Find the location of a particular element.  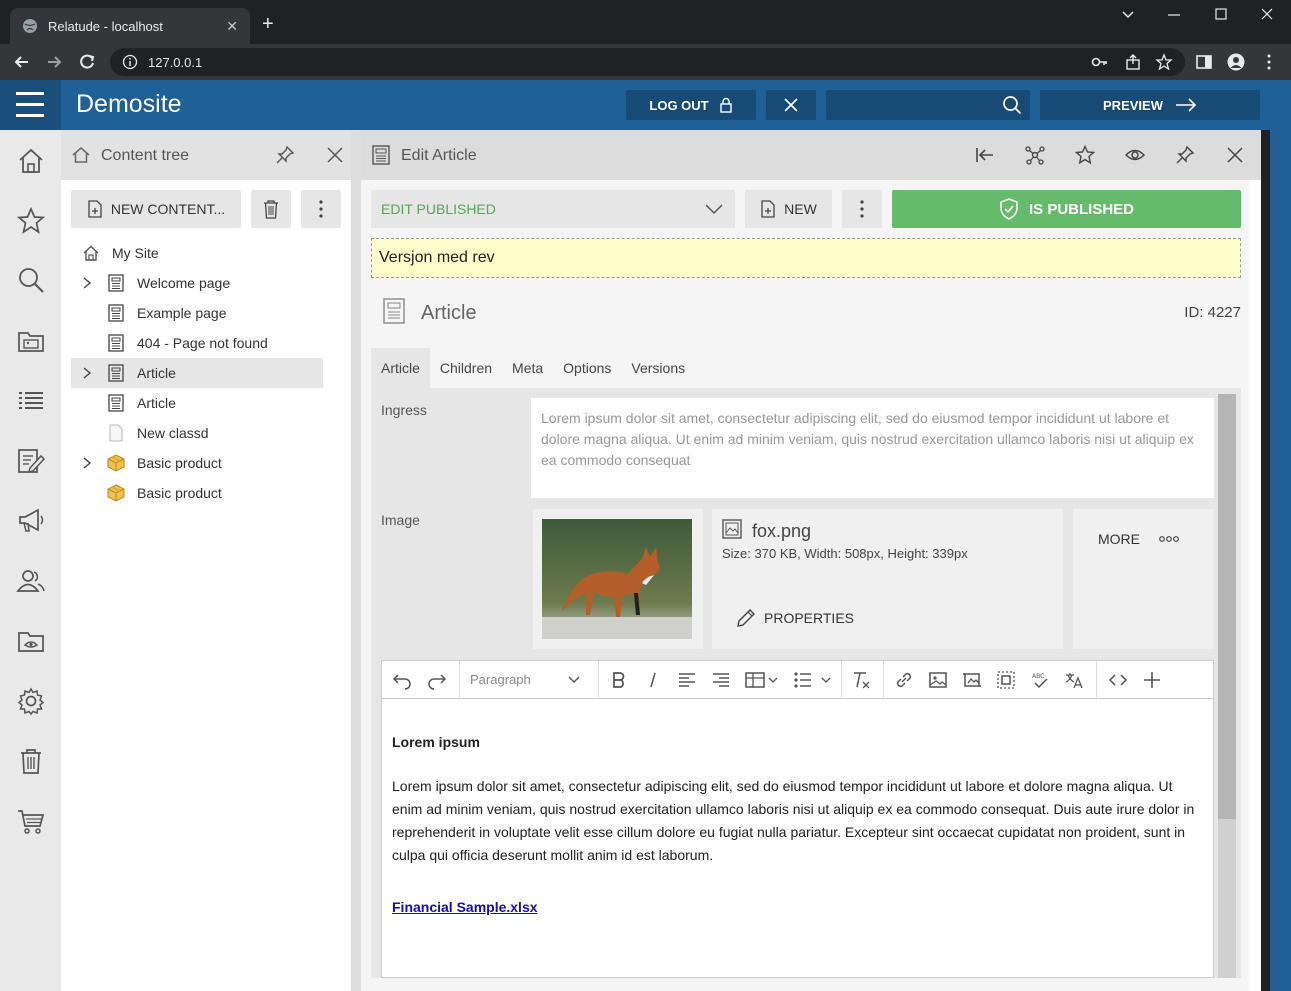

eye-preview-icon is located at coordinates (1135, 155).